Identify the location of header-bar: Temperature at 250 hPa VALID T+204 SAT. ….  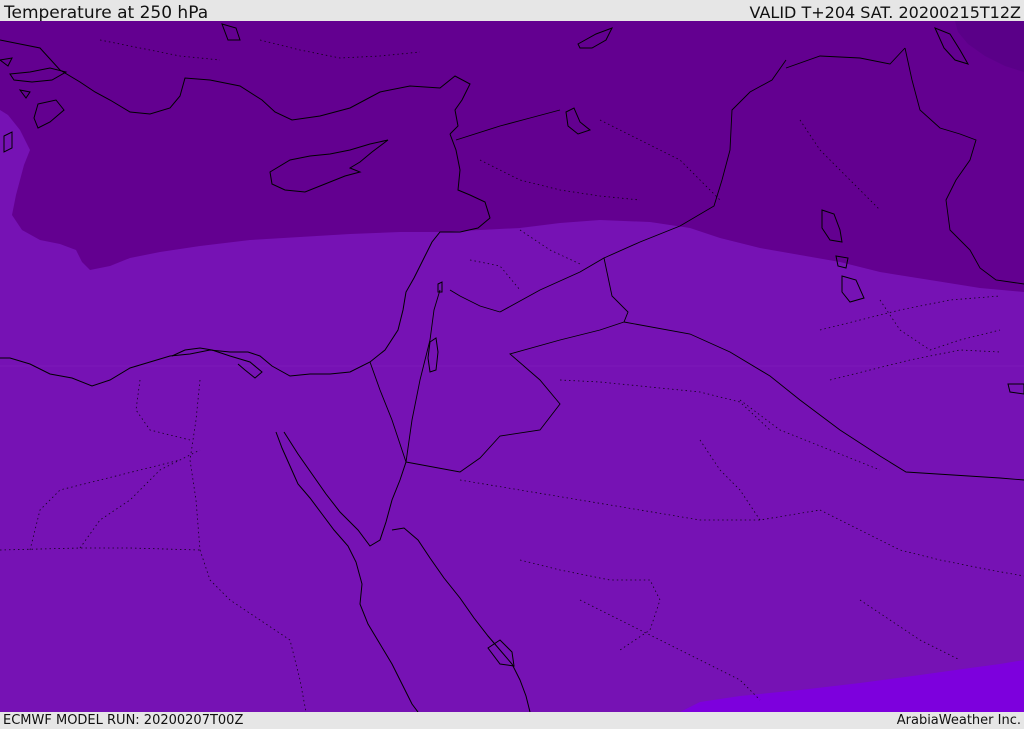
(512, 11).